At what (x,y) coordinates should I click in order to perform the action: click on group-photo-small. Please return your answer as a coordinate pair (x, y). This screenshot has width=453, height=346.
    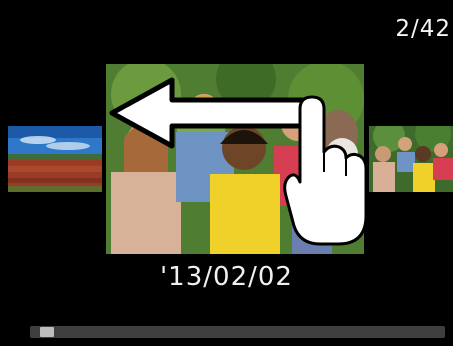
    Looking at the image, I should click on (411, 159).